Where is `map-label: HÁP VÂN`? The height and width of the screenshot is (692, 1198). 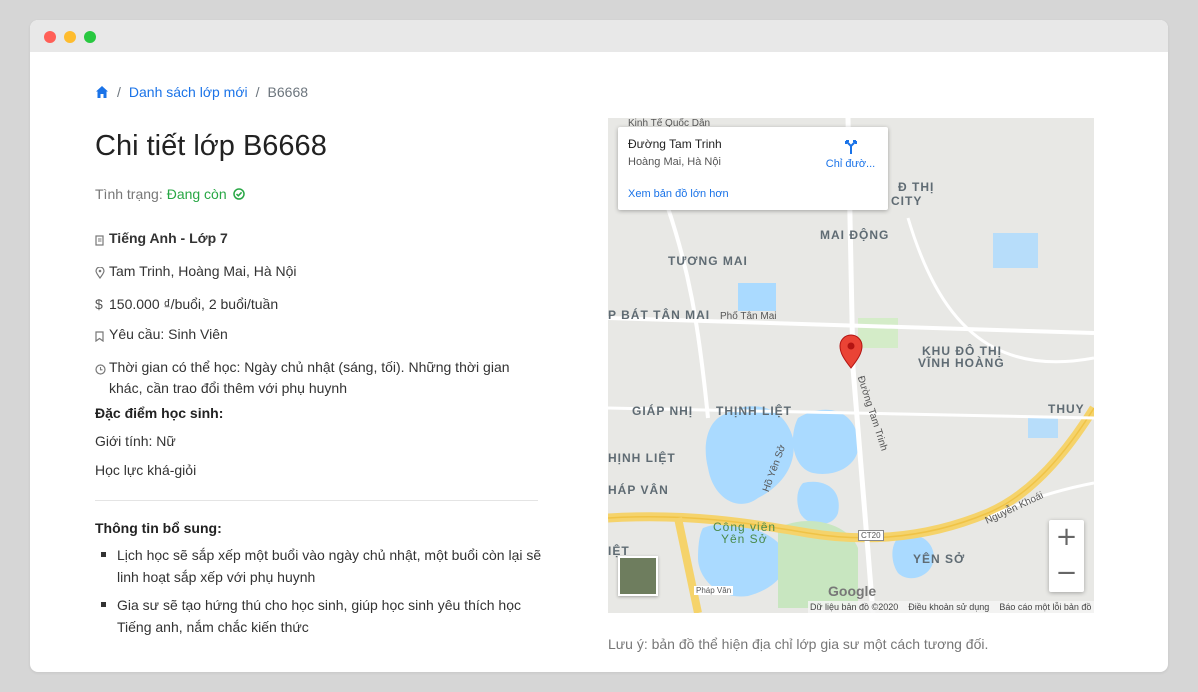 map-label: HÁP VÂN is located at coordinates (638, 490).